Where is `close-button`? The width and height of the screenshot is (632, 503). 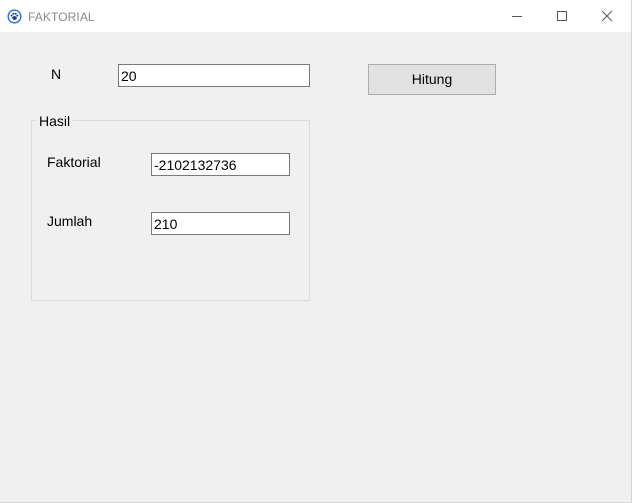 close-button is located at coordinates (607, 16).